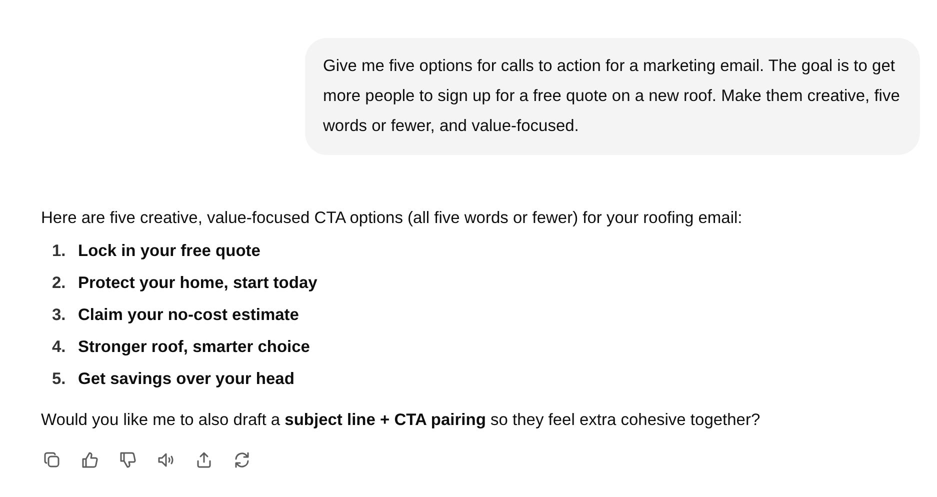 The width and height of the screenshot is (937, 497). Describe the element at coordinates (392, 218) in the screenshot. I see `response-intro: Here are five creative, value-focused CTA options (all five words or fewer) for your roofing email:` at that location.